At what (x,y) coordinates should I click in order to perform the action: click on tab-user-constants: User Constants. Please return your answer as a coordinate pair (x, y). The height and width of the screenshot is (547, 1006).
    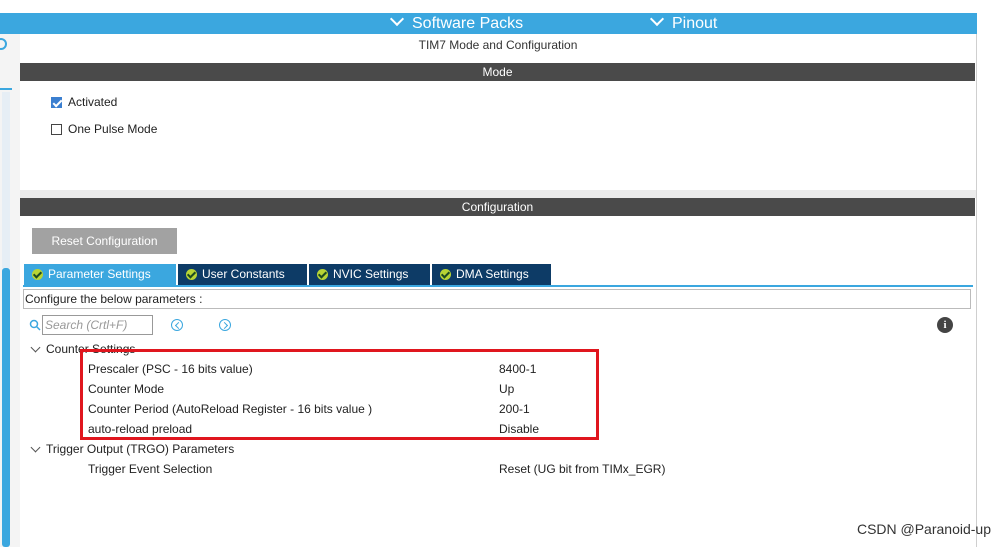
    Looking at the image, I should click on (242, 274).